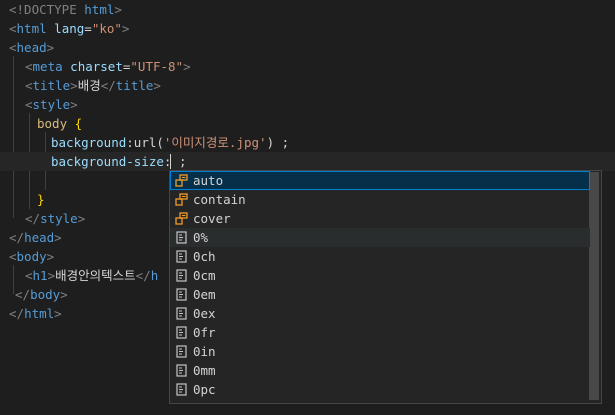  Describe the element at coordinates (204, 389) in the screenshot. I see `suggest-item-label: 0pc` at that location.